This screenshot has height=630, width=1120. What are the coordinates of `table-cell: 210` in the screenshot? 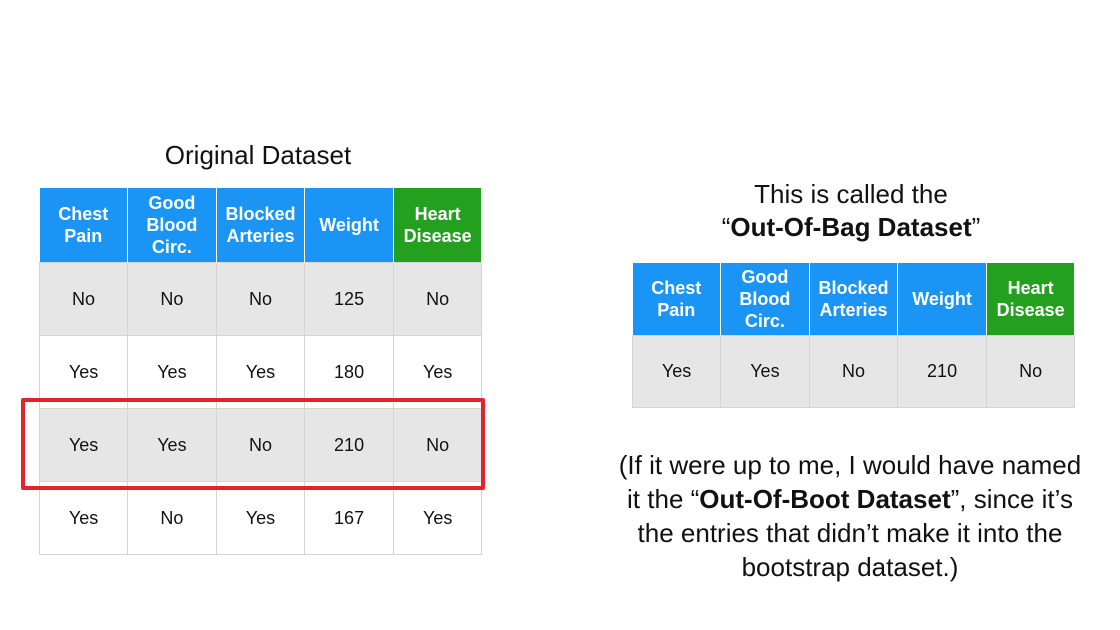 It's located at (942, 371).